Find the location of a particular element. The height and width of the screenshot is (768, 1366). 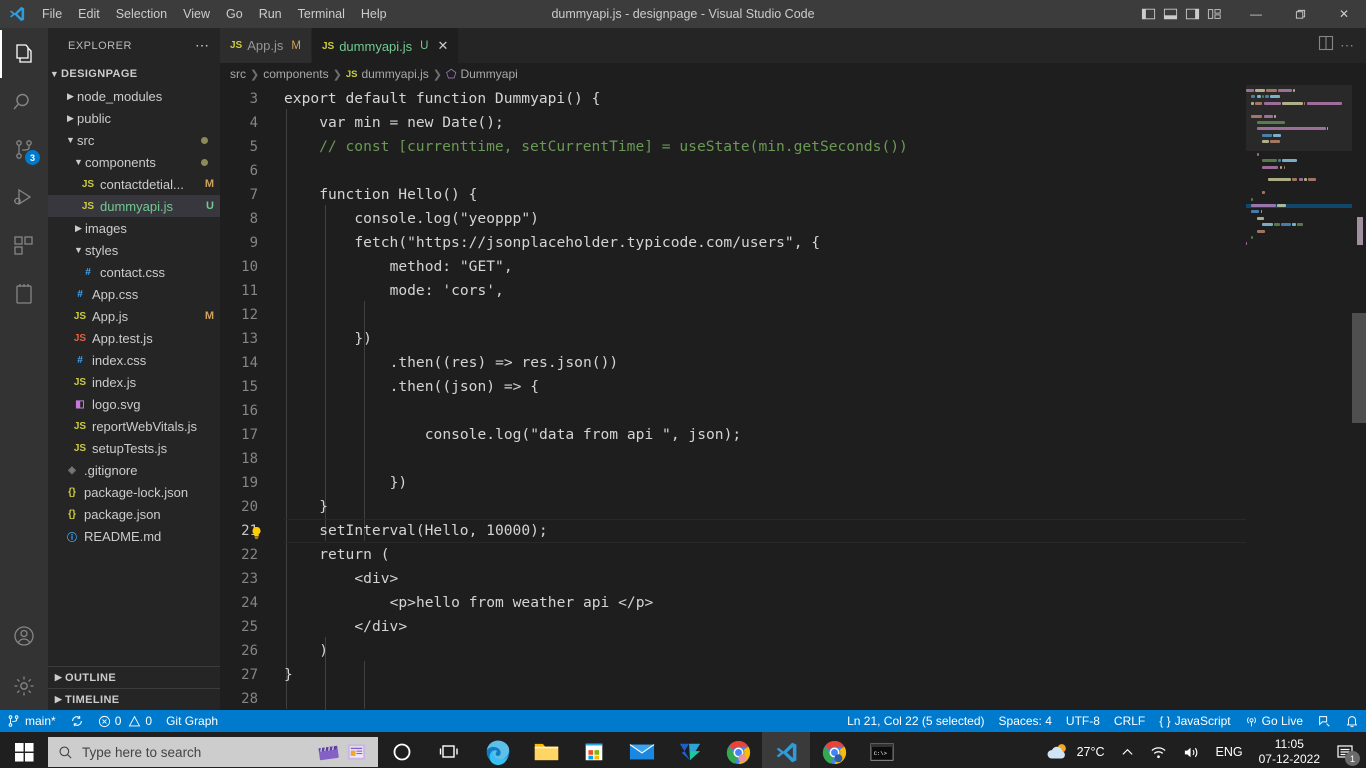

code-line: method: "GET", is located at coordinates (825, 267).